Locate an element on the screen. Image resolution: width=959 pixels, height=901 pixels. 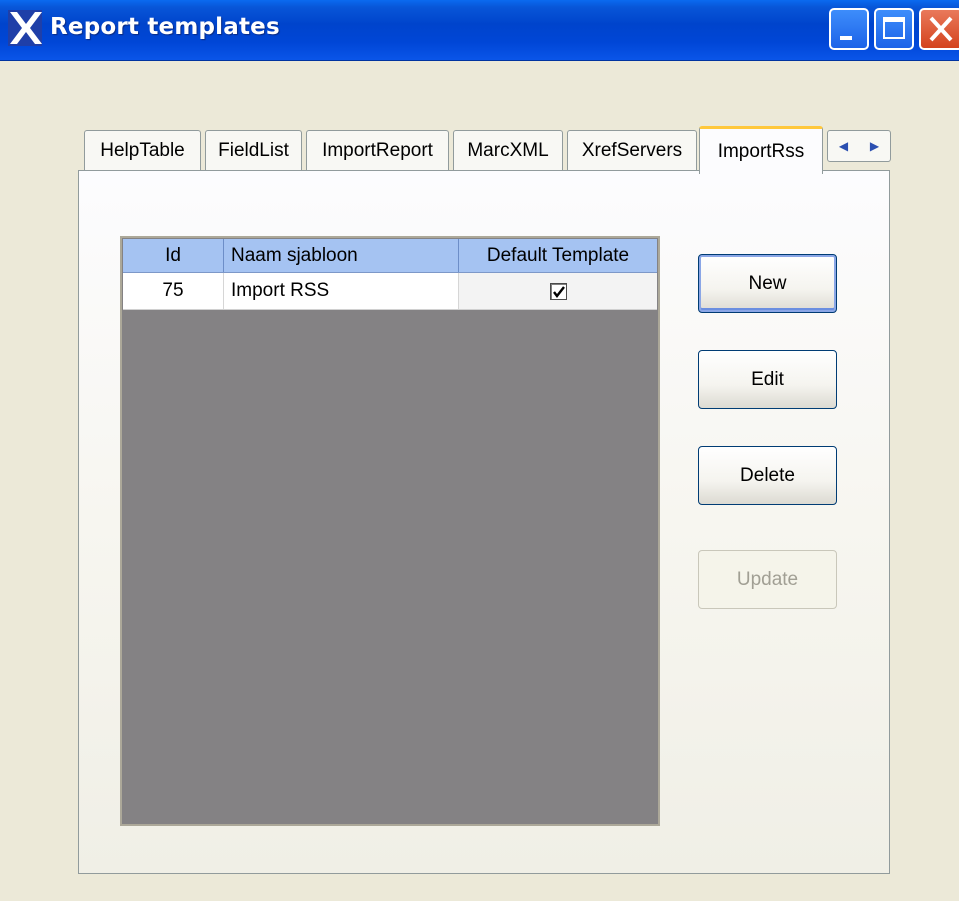
tab-label: ImportReport is located at coordinates (377, 150).